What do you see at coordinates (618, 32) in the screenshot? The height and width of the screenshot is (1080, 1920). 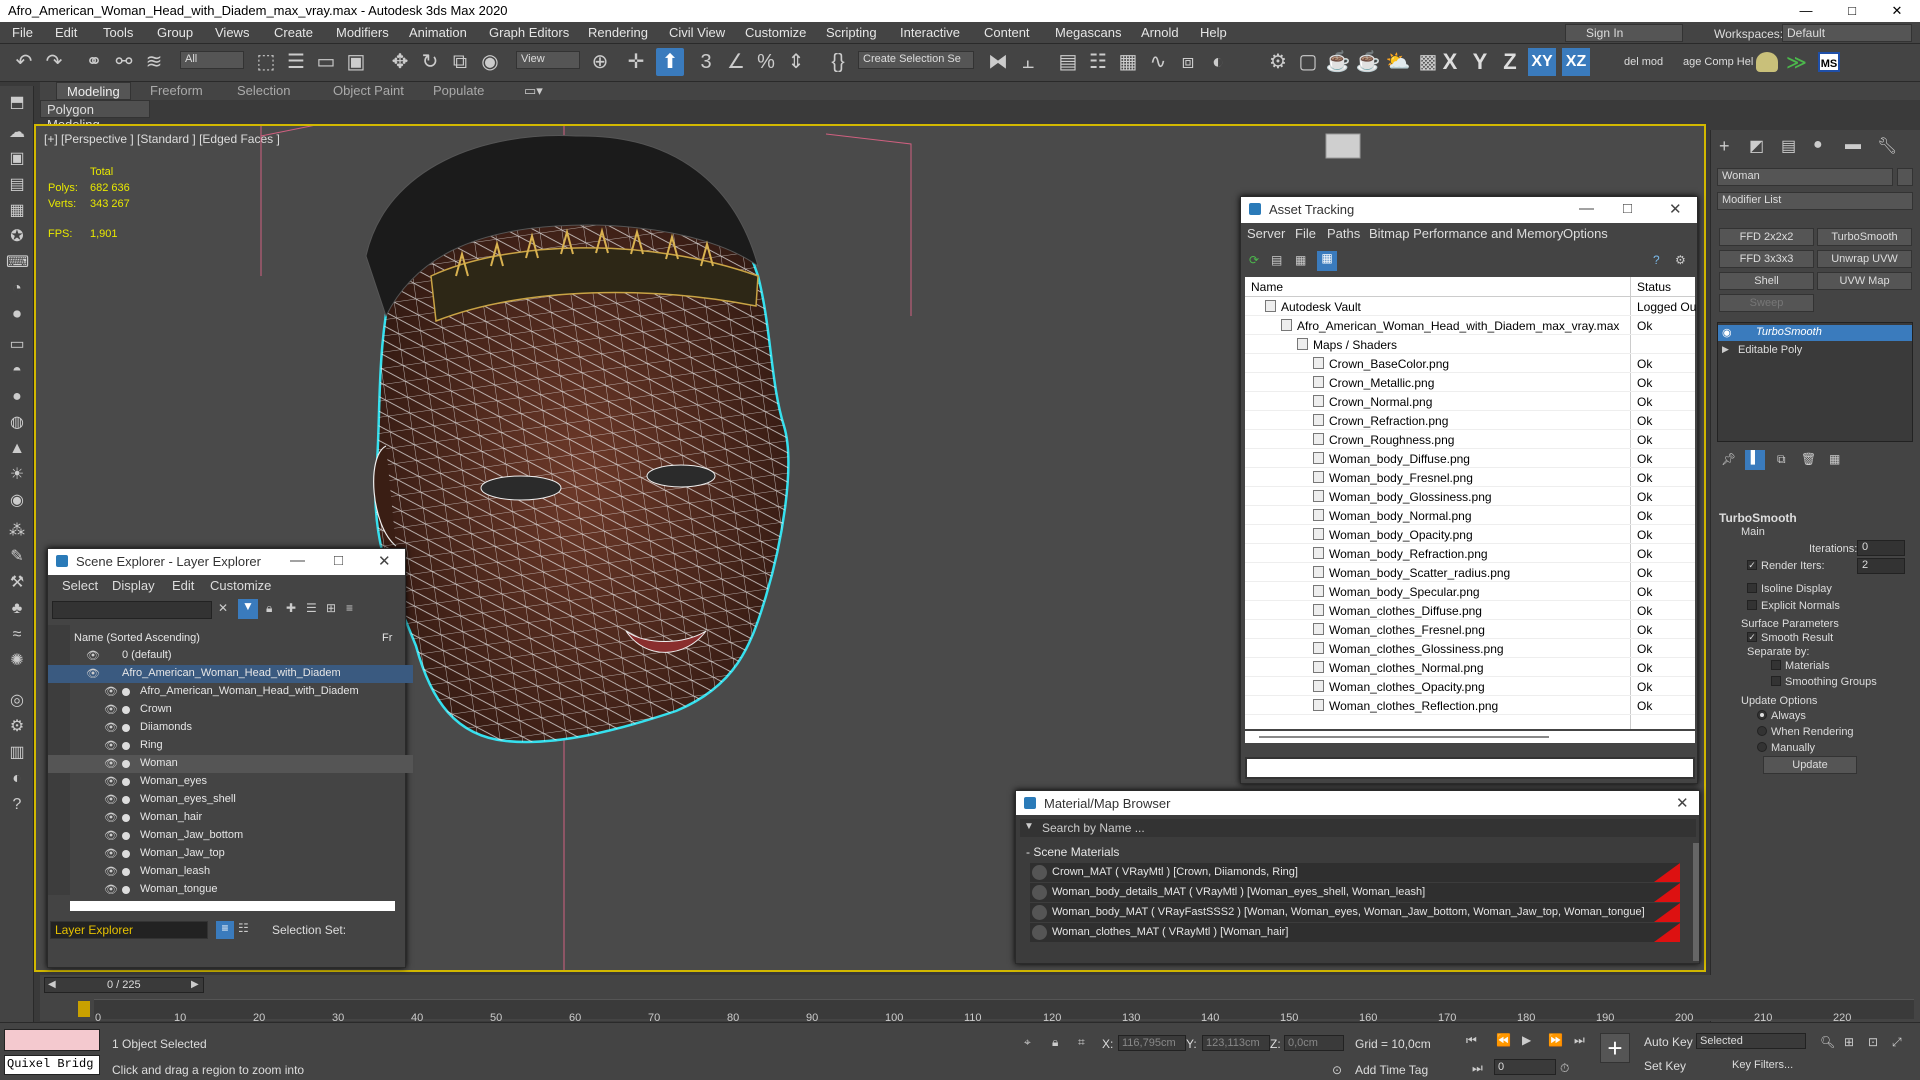 I see `menu-rendering: Rendering` at bounding box center [618, 32].